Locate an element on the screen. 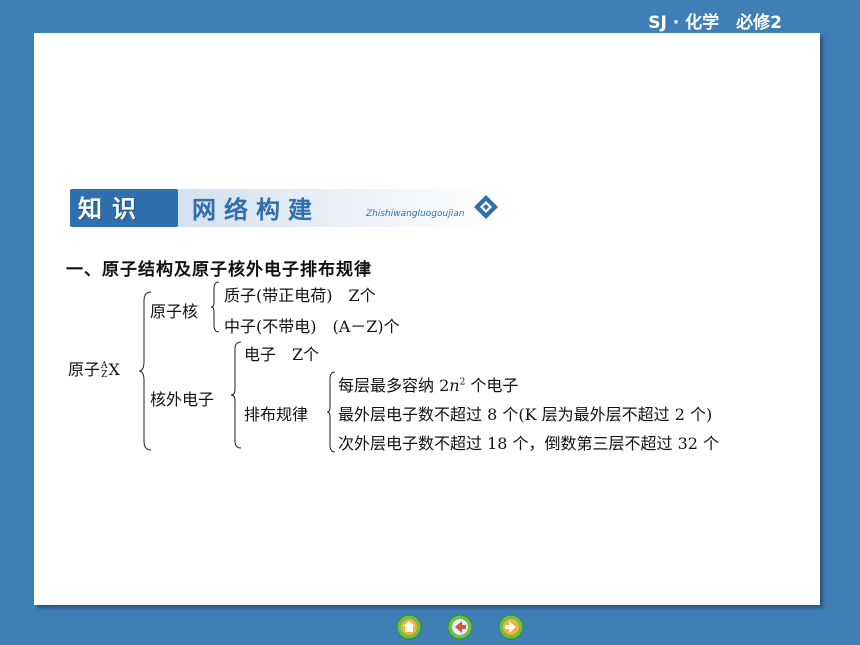  header-course-tag: SJ · 化学 必修2 is located at coordinates (715, 23).